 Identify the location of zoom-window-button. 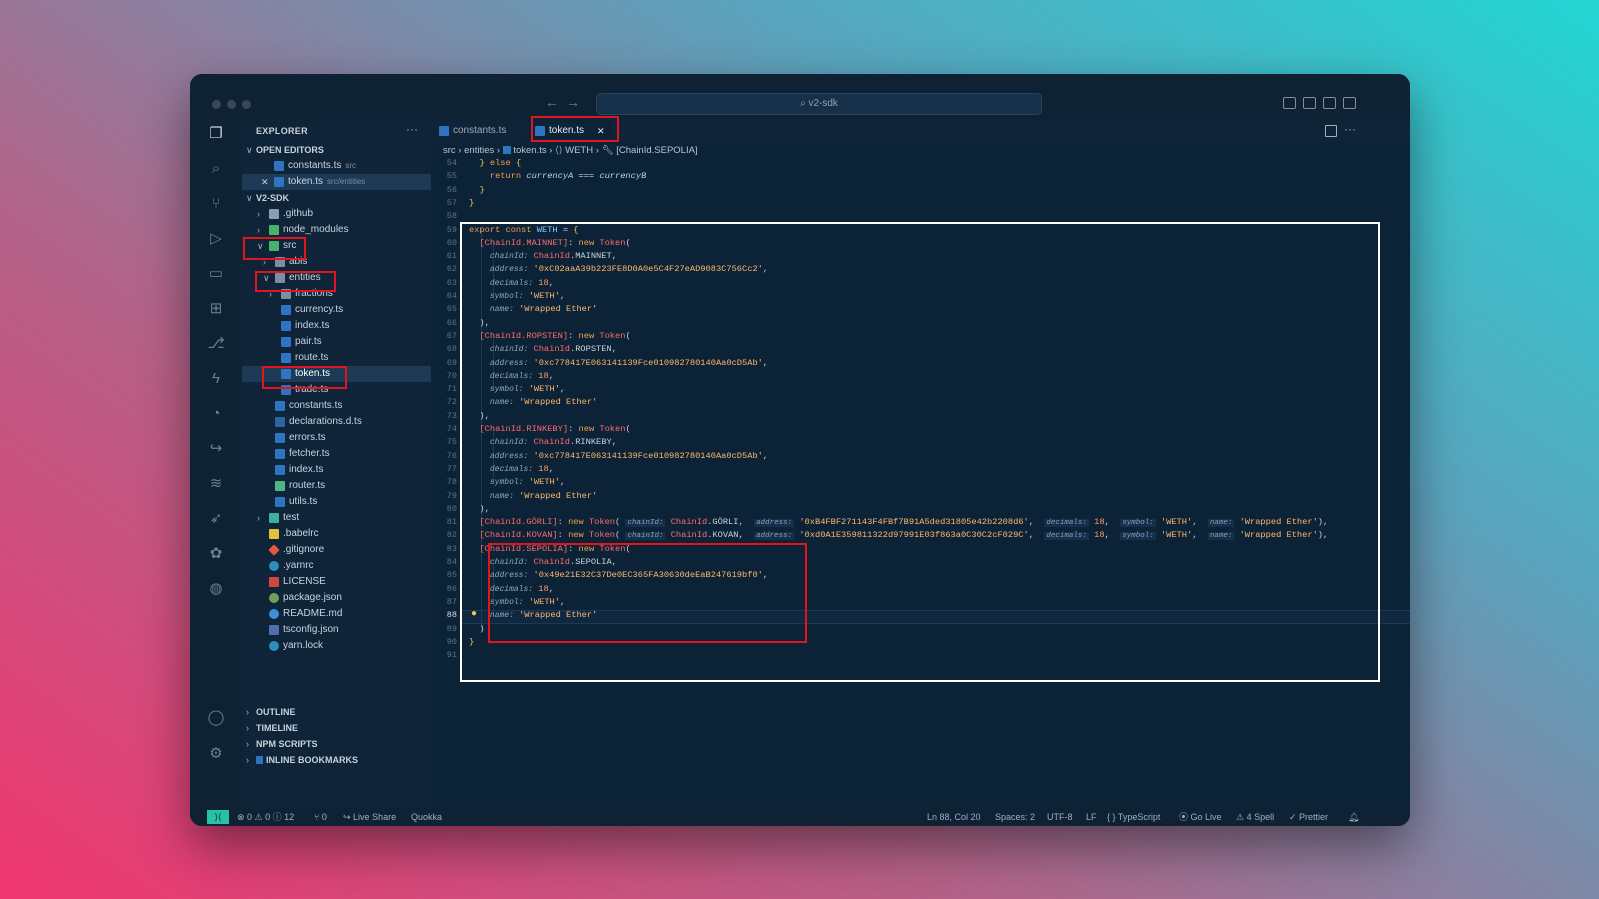
(246, 104).